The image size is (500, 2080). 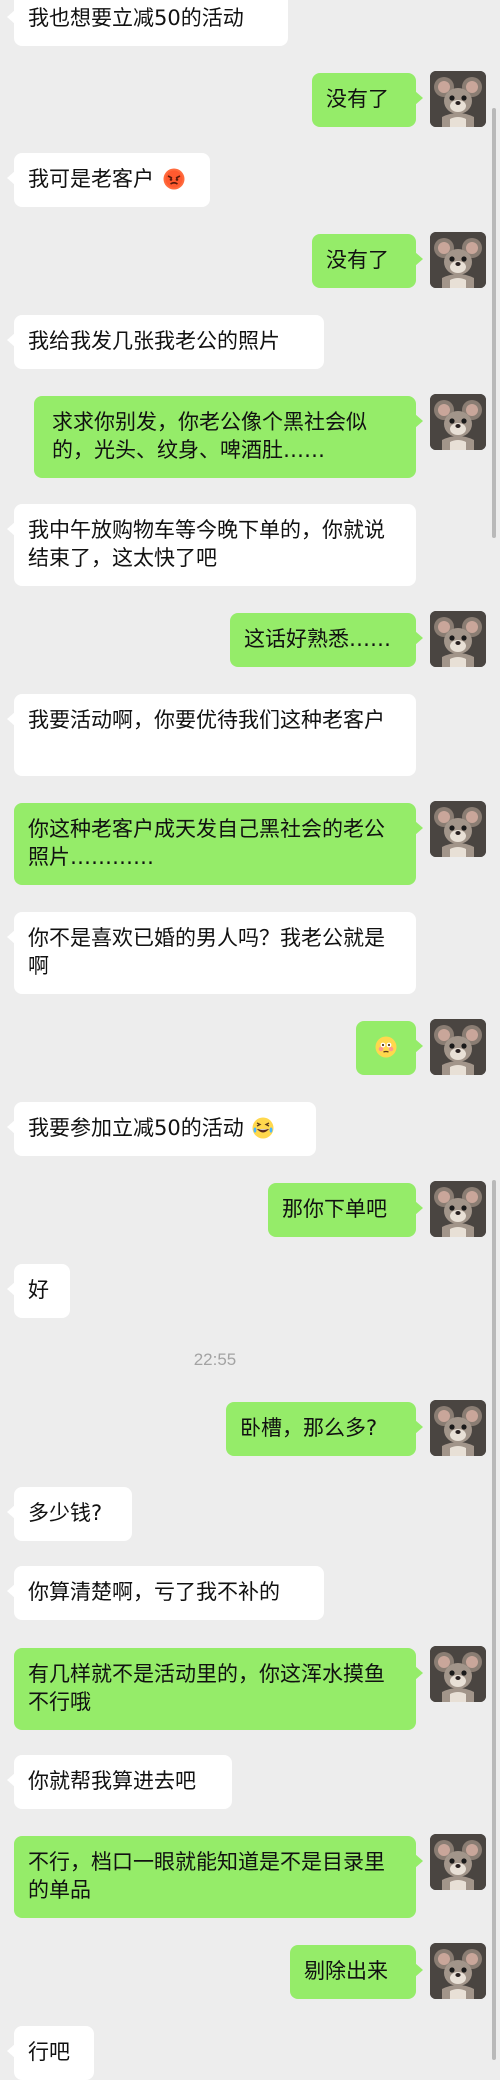 What do you see at coordinates (206, 1688) in the screenshot?
I see `message-text: 有几样就不是活动里的，你这浑水摸鱼不行哦` at bounding box center [206, 1688].